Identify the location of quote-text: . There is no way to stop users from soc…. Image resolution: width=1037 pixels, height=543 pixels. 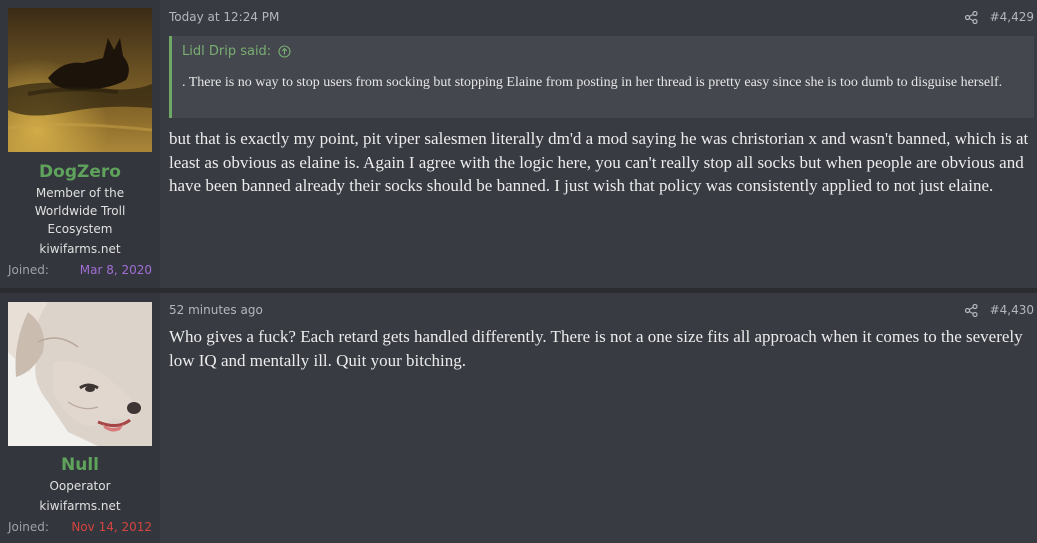
(592, 82).